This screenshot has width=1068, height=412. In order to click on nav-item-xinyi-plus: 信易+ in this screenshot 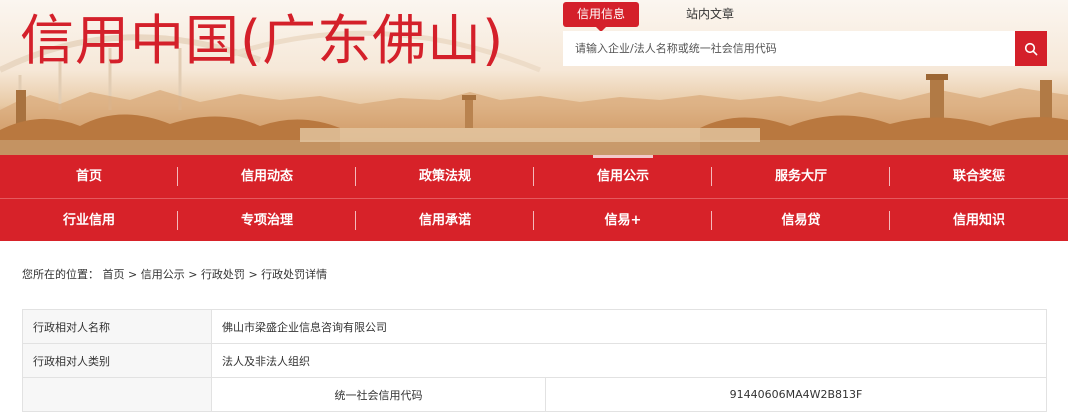, I will do `click(623, 220)`.